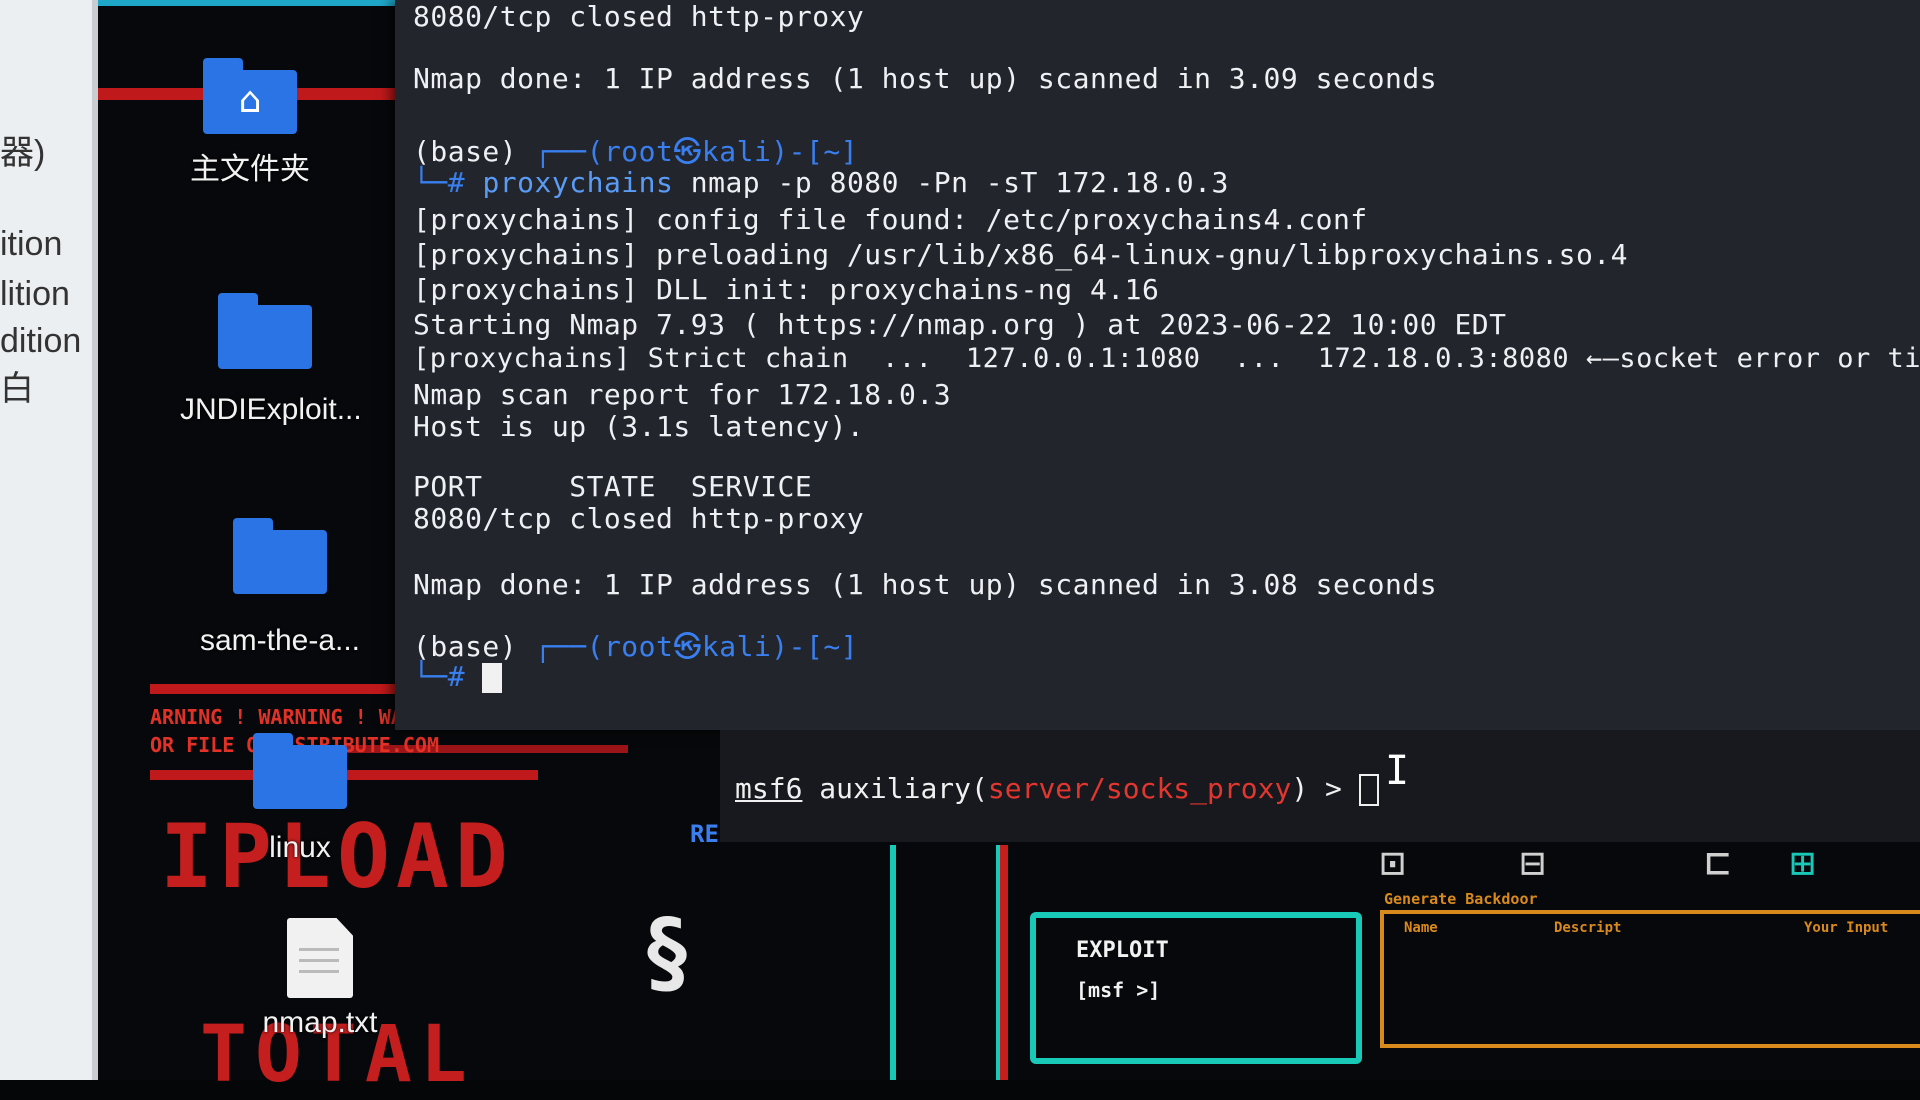 This screenshot has height=1100, width=1920. I want to click on terminal-line: Host is up (3.1s latency)., so click(639, 426).